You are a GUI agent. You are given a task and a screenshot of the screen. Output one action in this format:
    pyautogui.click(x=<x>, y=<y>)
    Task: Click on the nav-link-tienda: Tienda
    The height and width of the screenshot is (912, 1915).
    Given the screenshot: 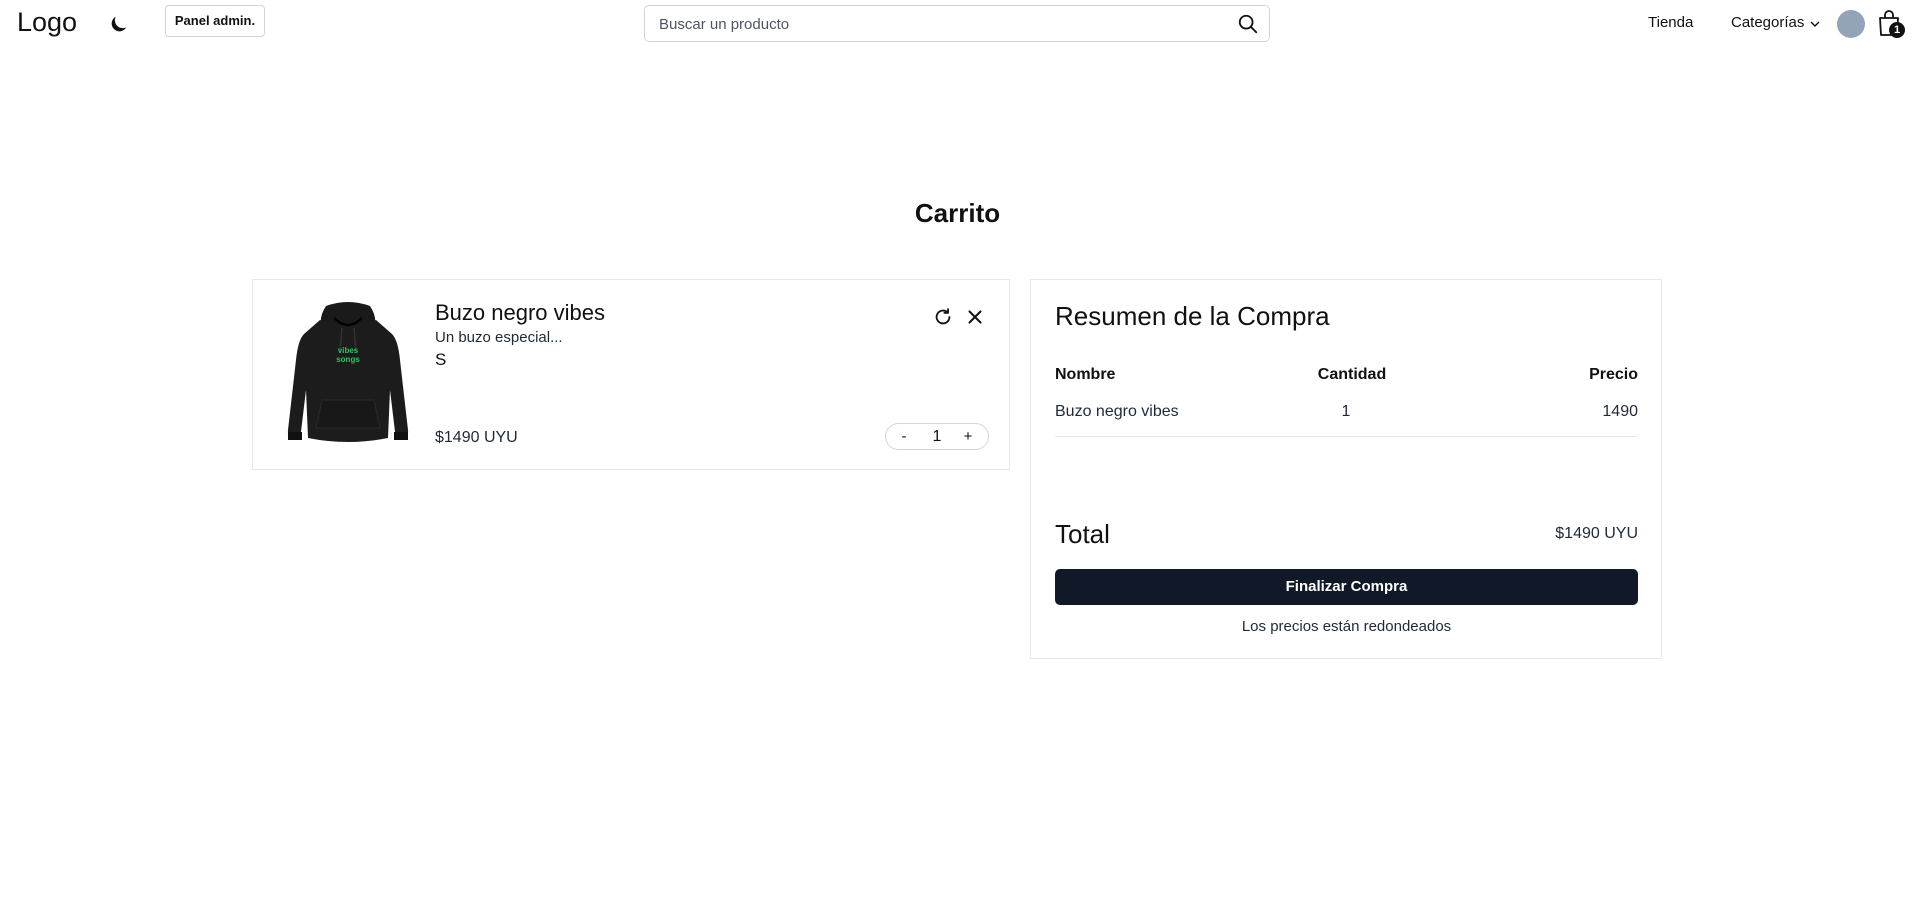 What is the action you would take?
    pyautogui.click(x=1670, y=23)
    